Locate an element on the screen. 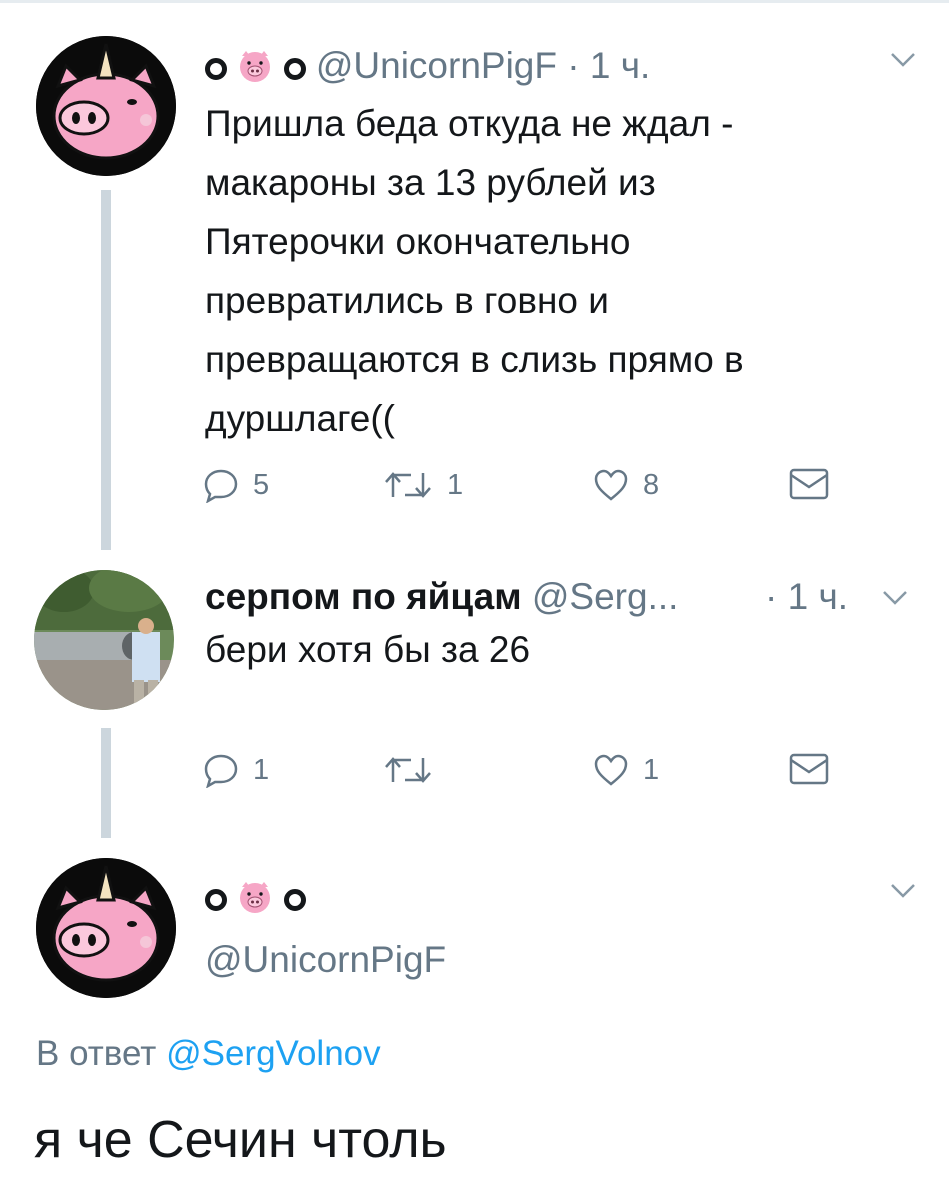 This screenshot has width=949, height=1200. reply-button: 1 is located at coordinates (236, 770).